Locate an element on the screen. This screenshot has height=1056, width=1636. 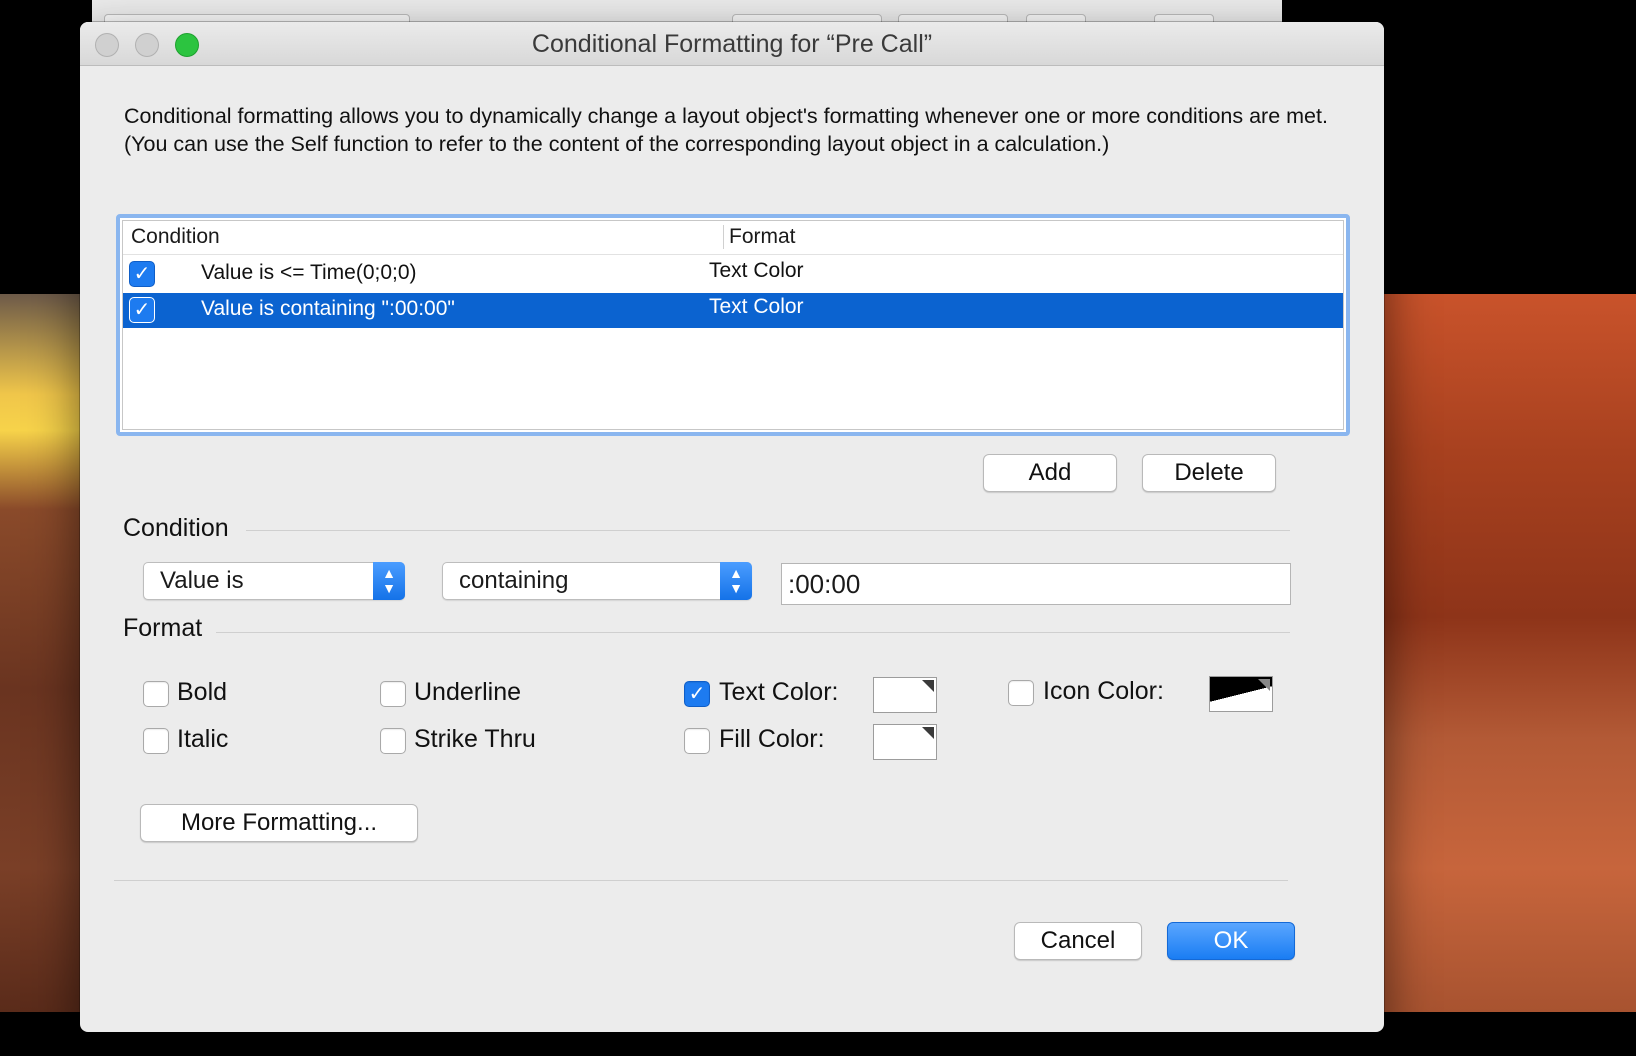
table-header: Condition Format is located at coordinates (733, 238).